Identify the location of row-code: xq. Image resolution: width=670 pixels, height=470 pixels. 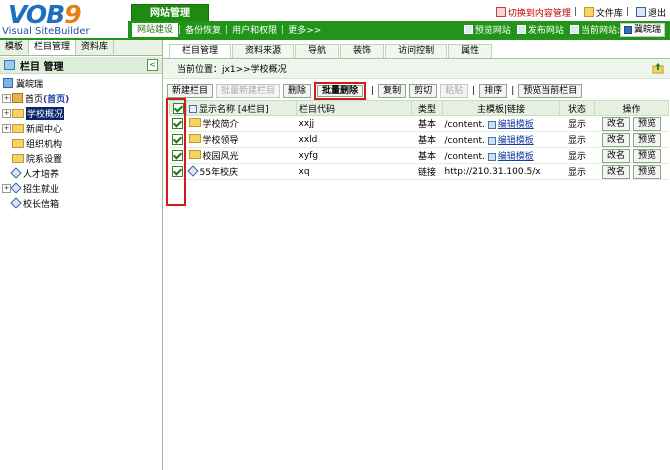
(354, 171).